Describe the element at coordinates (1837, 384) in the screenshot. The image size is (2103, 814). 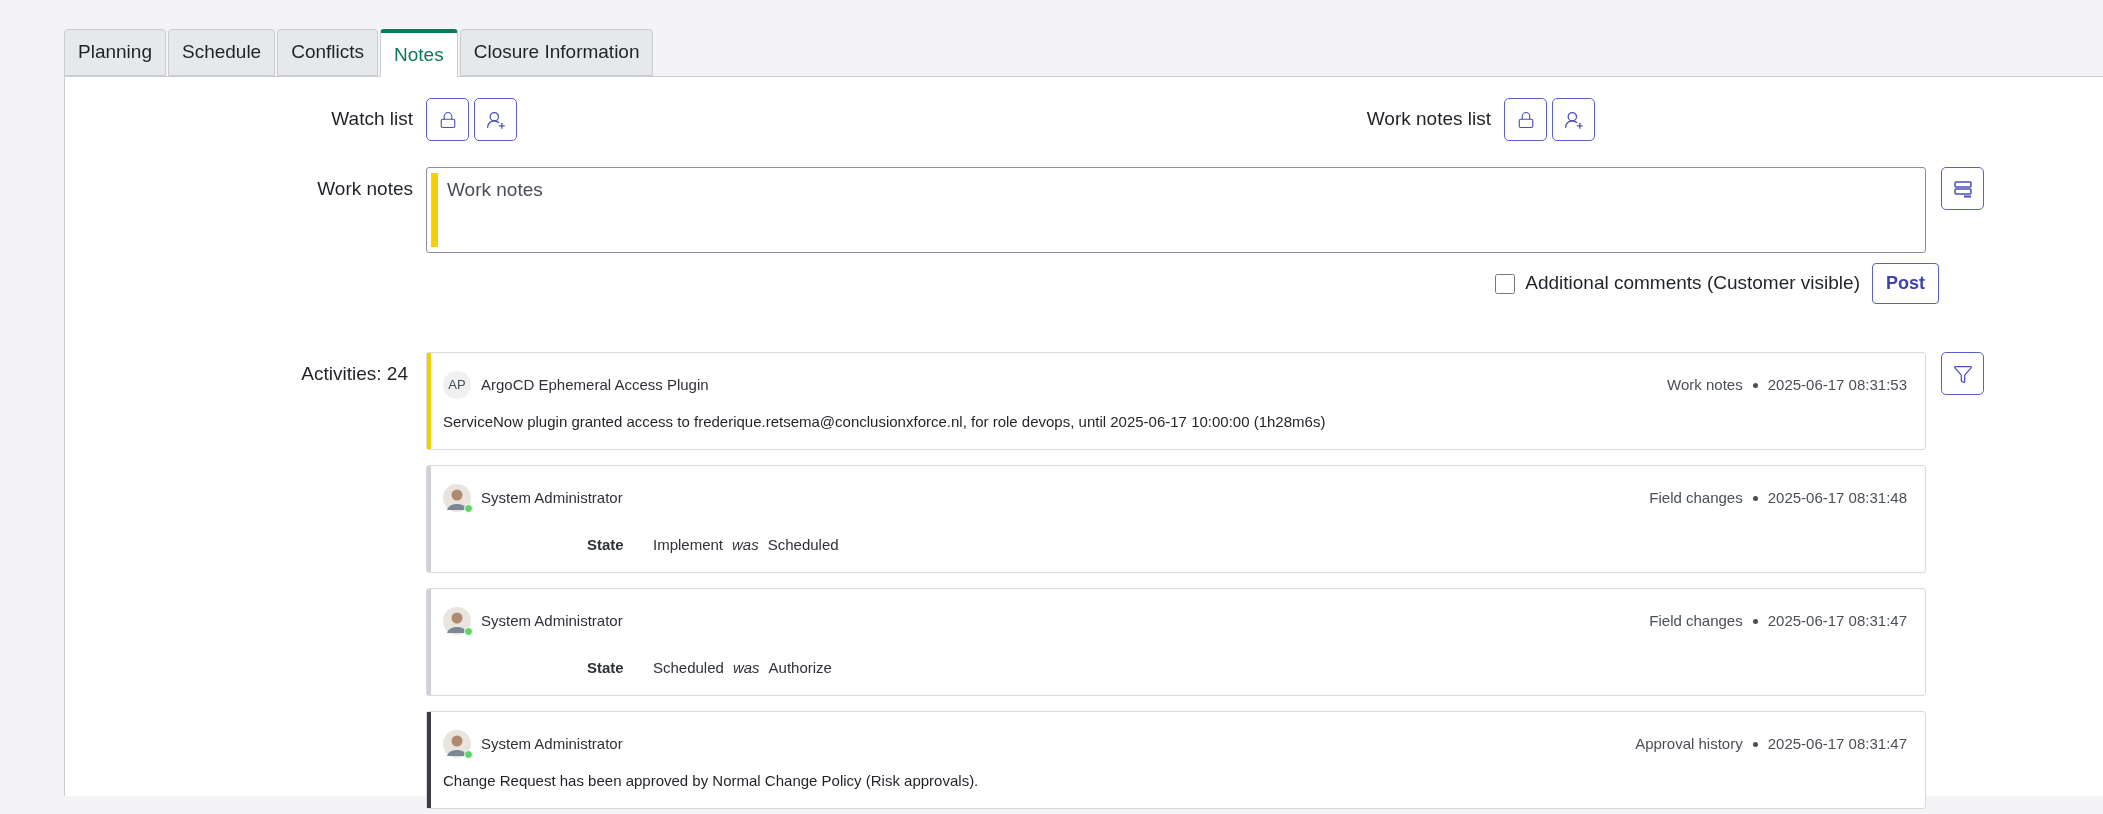
I see `activity-time: 2025-06-17 08:31:53` at that location.